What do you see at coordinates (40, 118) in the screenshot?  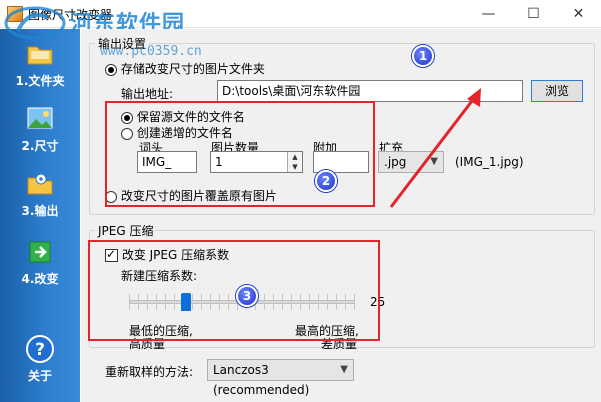 I see `image-size-icon` at bounding box center [40, 118].